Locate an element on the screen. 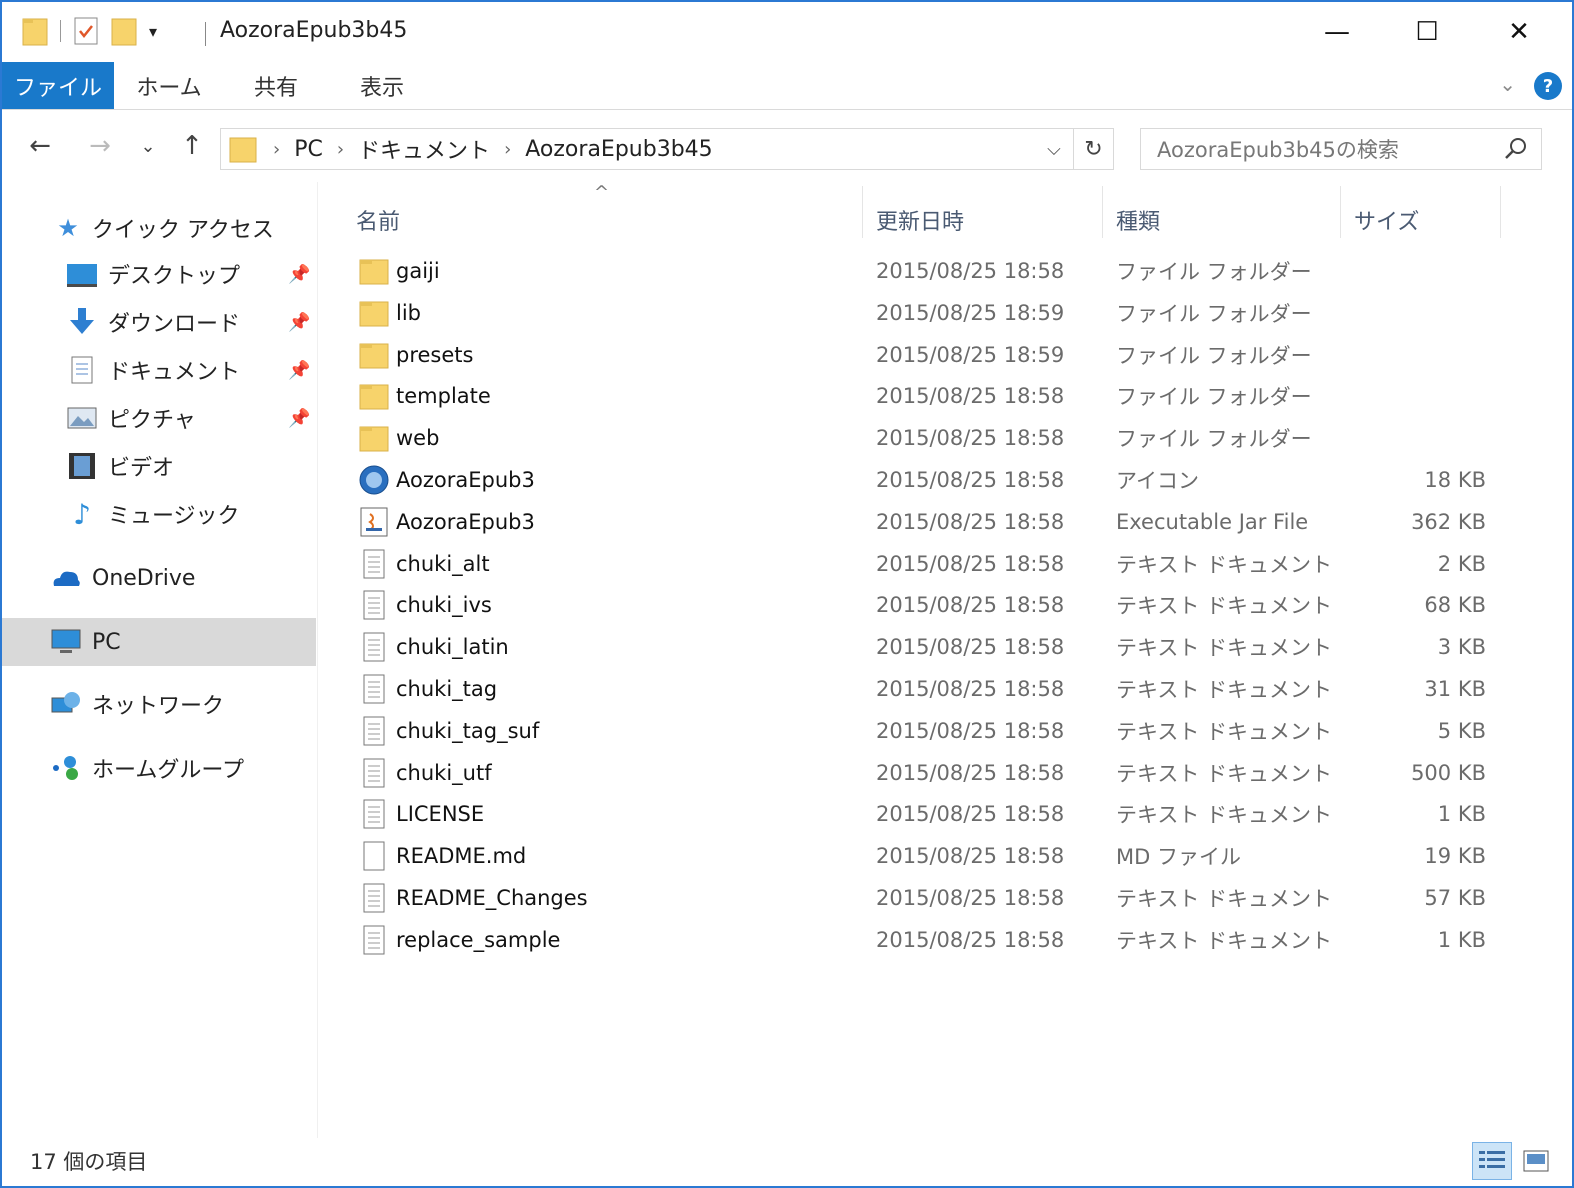 The width and height of the screenshot is (1574, 1188). file-row: gaiji 2015/08/25 18:58 ファイル フォルダー is located at coordinates (930, 271).